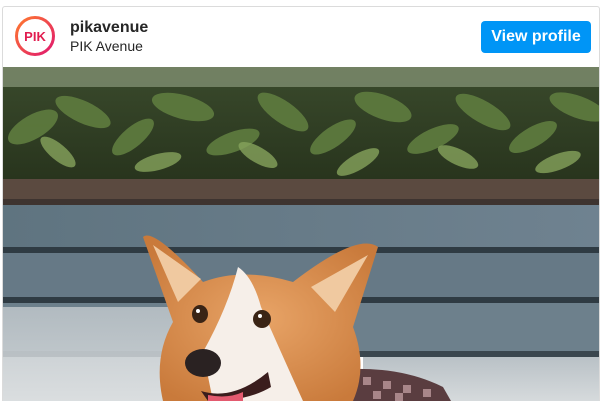 This screenshot has width=600, height=401. I want to click on avatar: PIK, so click(35, 36).